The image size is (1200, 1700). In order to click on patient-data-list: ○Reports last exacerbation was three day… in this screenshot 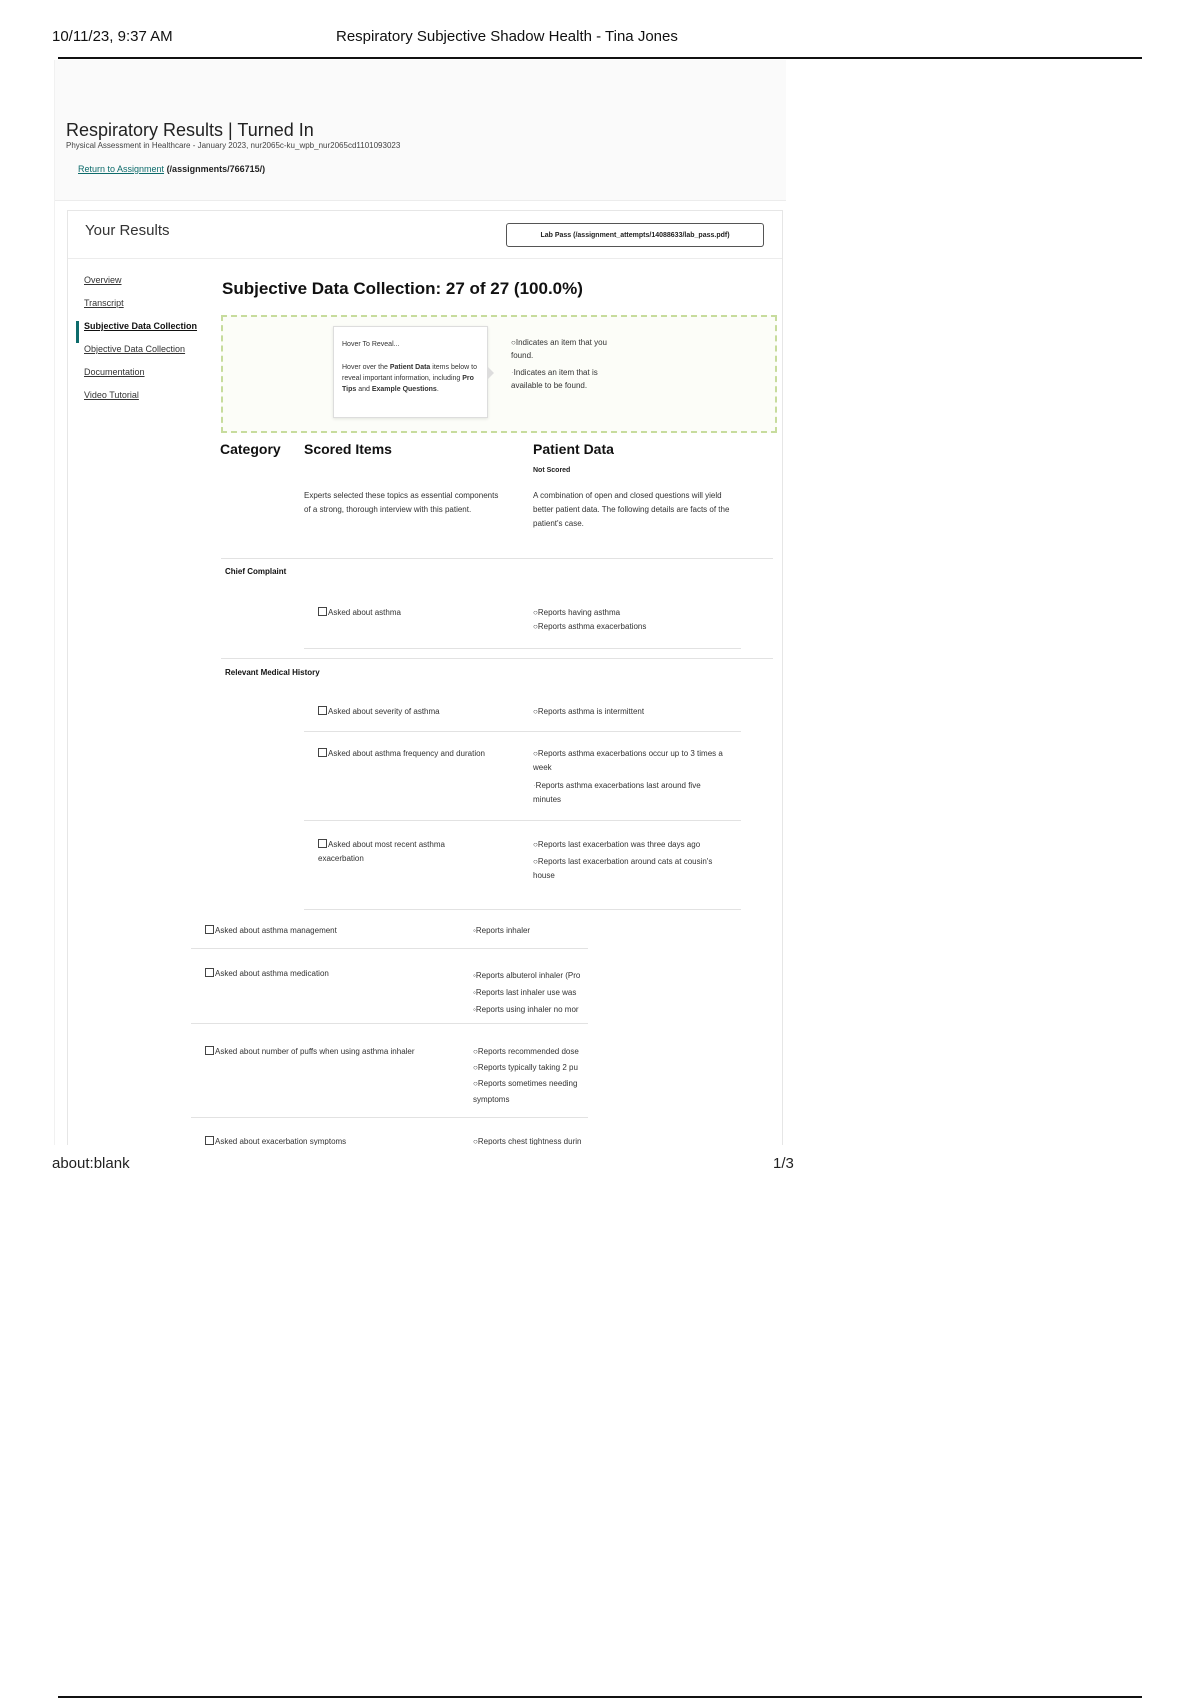, I will do `click(630, 860)`.